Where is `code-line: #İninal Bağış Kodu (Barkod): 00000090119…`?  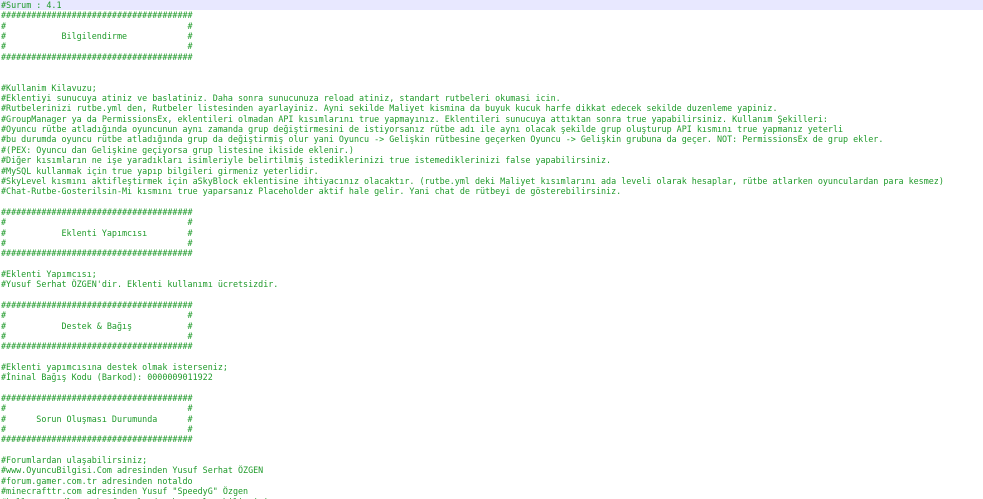
code-line: #İninal Bağış Kodu (Barkod): 00000090119… is located at coordinates (491, 377).